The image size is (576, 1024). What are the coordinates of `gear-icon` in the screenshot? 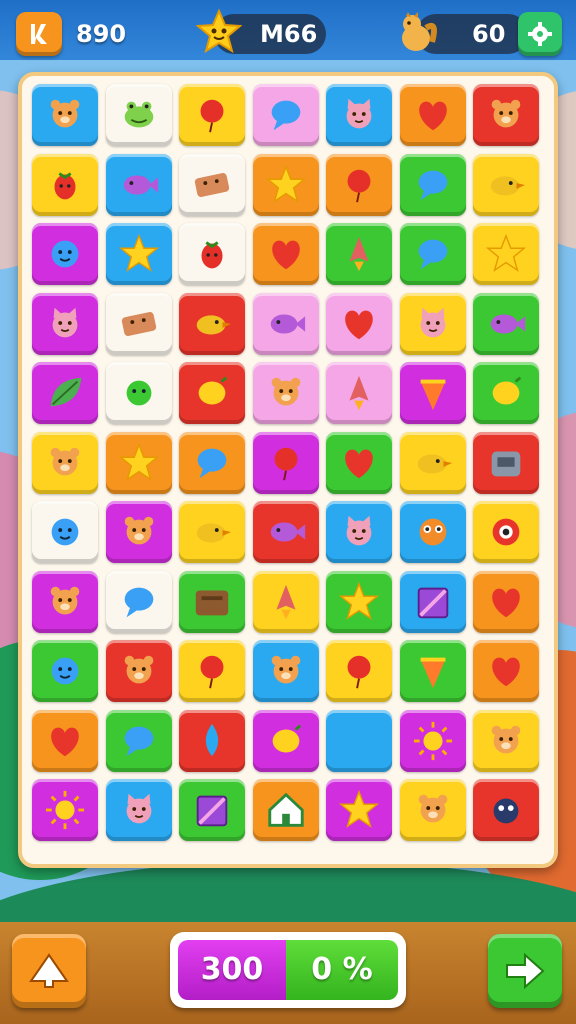 It's located at (540, 34).